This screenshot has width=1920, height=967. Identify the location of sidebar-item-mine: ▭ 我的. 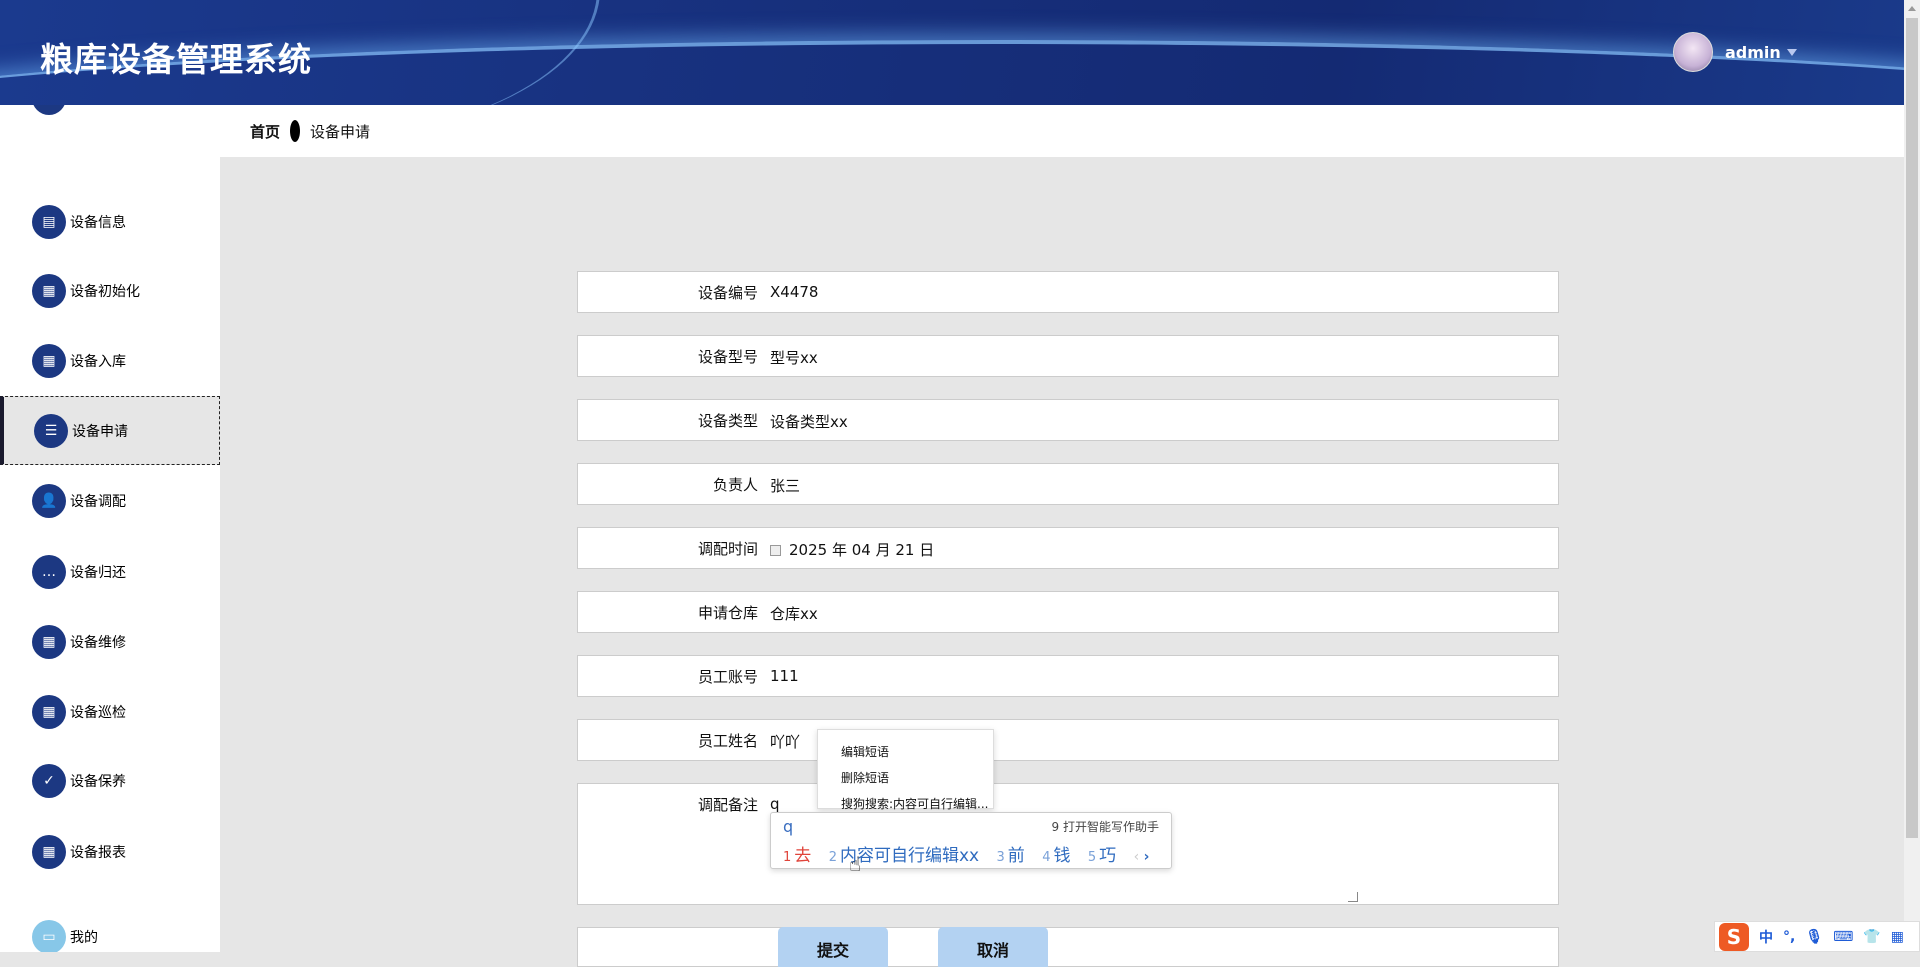
(110, 927).